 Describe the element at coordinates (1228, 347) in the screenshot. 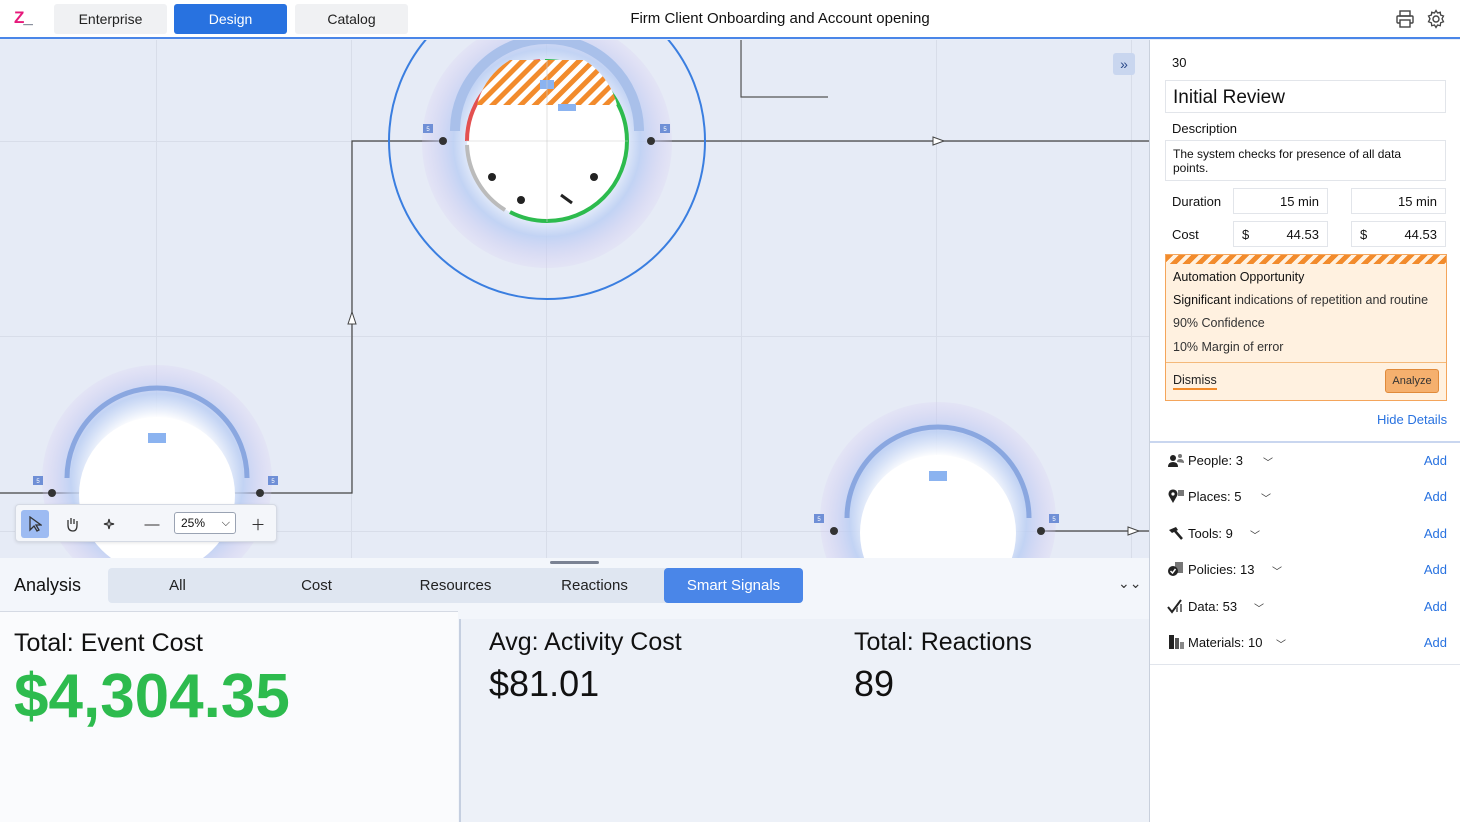

I see `automation-margin: 10% Margin of error` at that location.